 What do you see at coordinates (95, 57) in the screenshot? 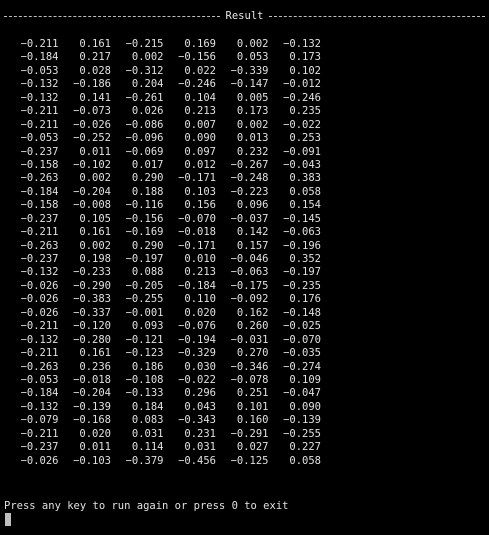
I see `table-cell: 0.217` at bounding box center [95, 57].